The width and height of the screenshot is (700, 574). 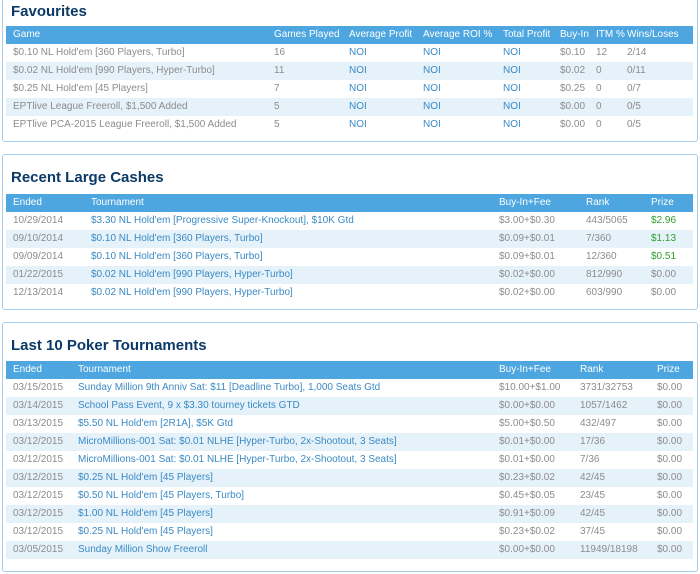 What do you see at coordinates (610, 35) in the screenshot?
I see `column-header-itm: ITM %` at bounding box center [610, 35].